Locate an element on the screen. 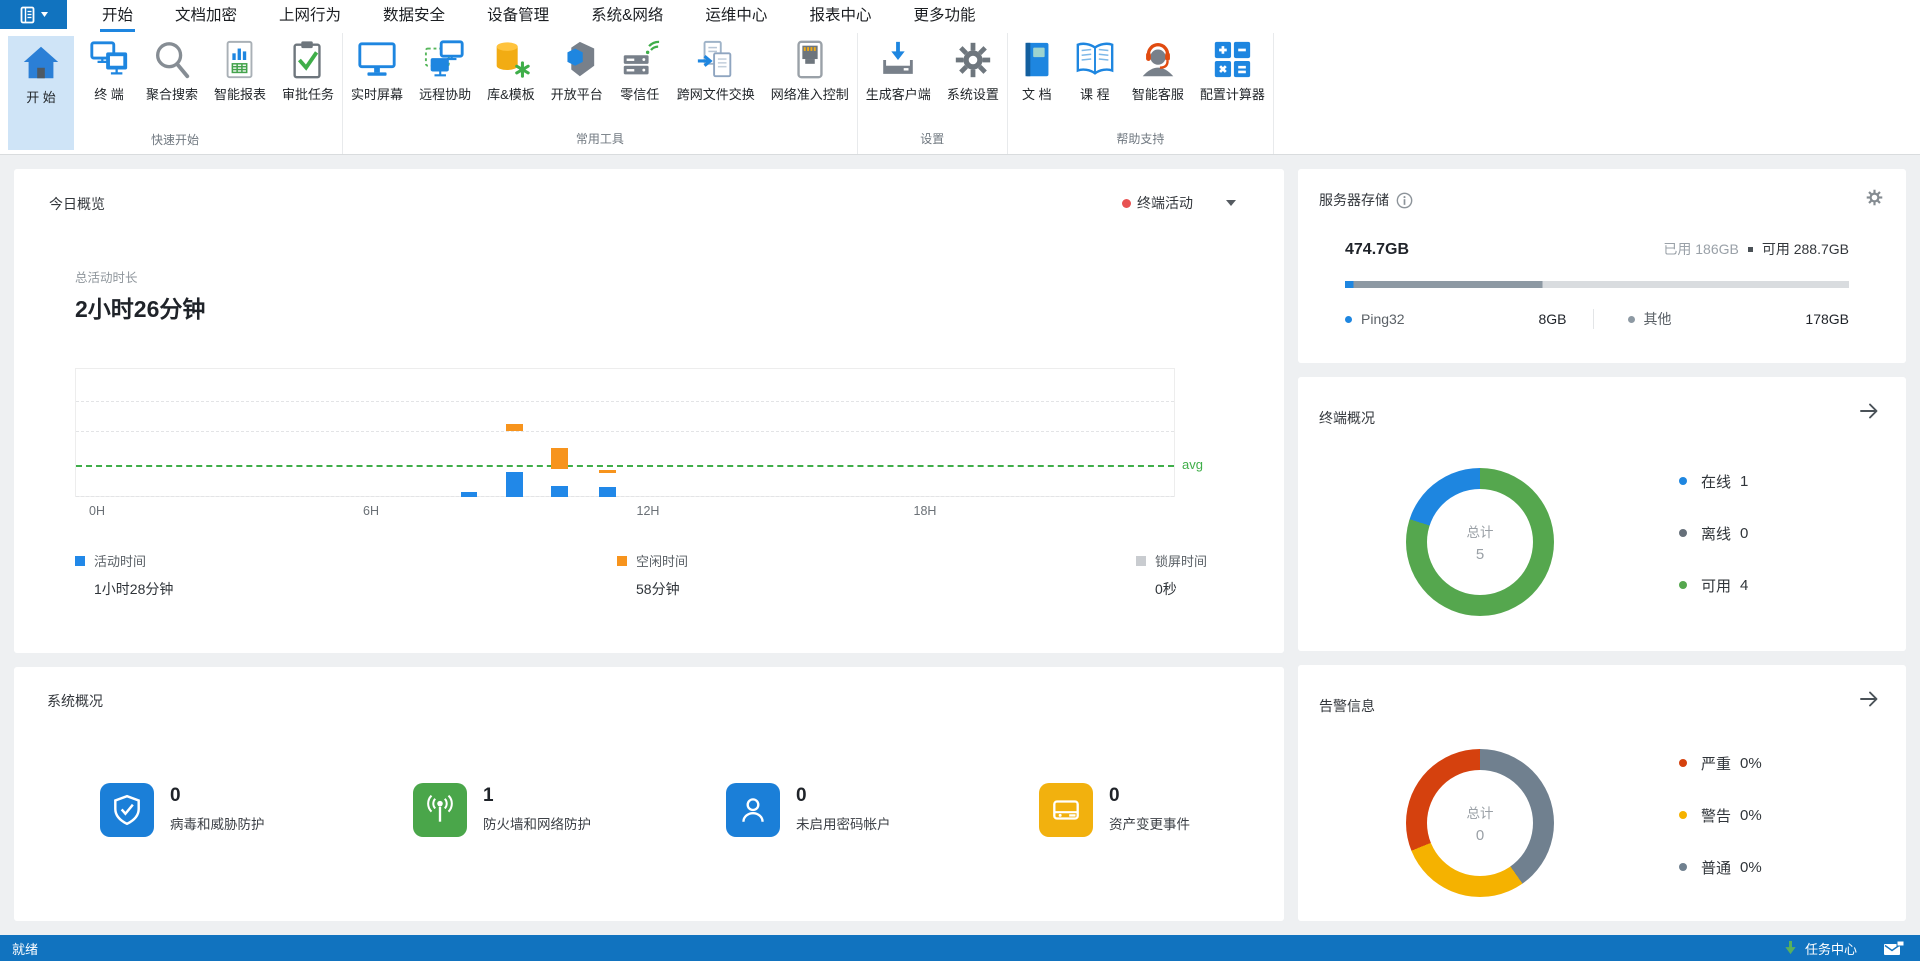  chevron-down-icon is located at coordinates (1231, 203).